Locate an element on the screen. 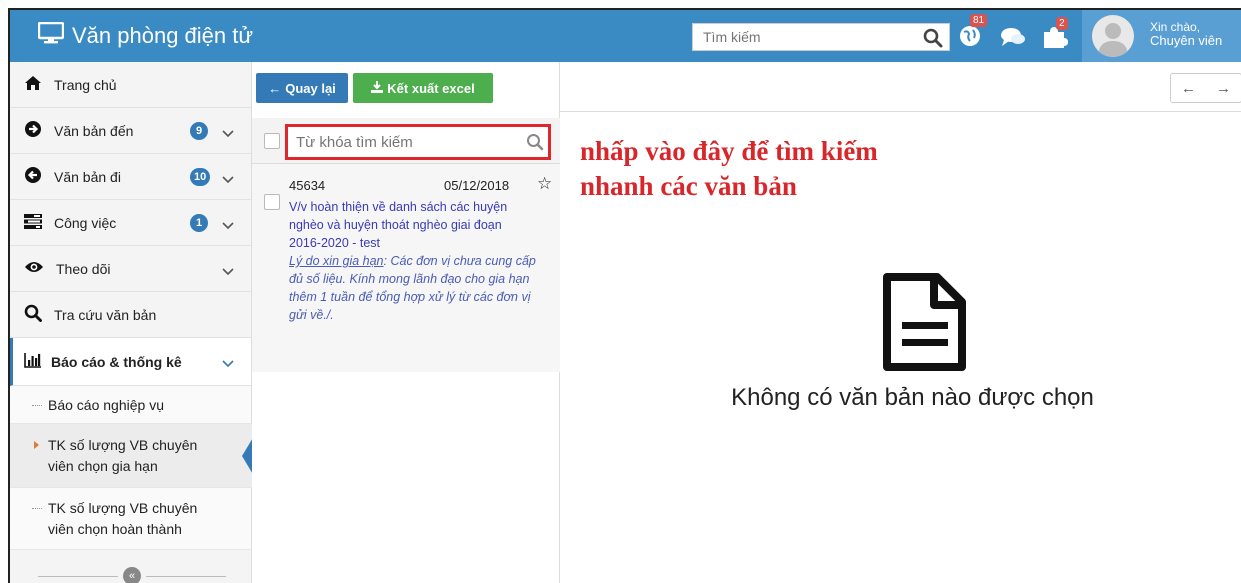 Image resolution: width=1241 pixels, height=583 pixels. monitor-icon is located at coordinates (51, 35).